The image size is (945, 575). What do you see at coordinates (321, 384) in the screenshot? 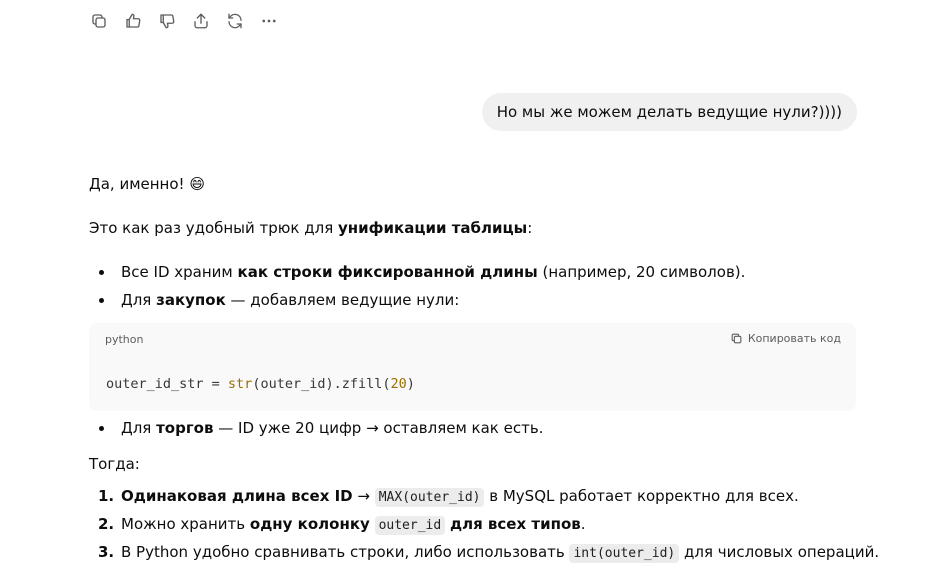
I see `code-token: (outer_id).zfill(` at bounding box center [321, 384].